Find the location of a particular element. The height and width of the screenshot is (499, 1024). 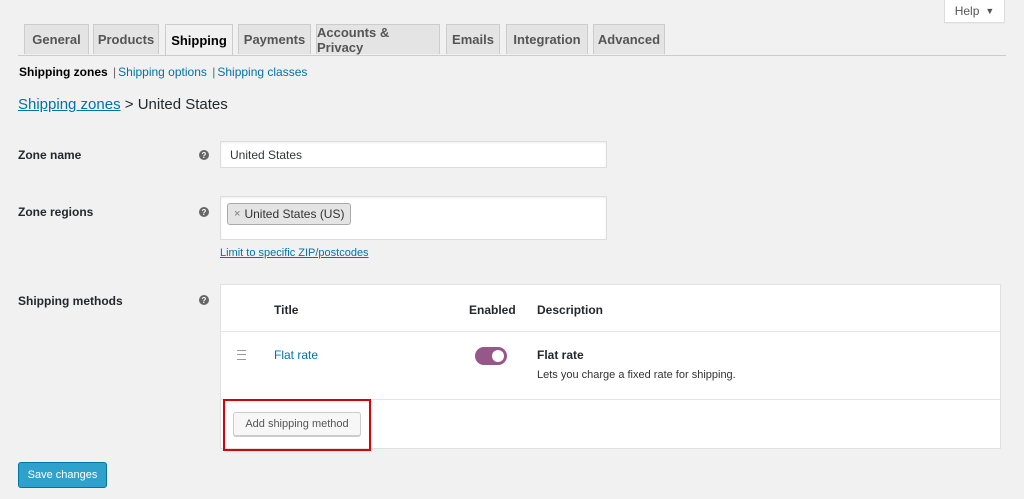

drag-handle-icon is located at coordinates (241, 355).